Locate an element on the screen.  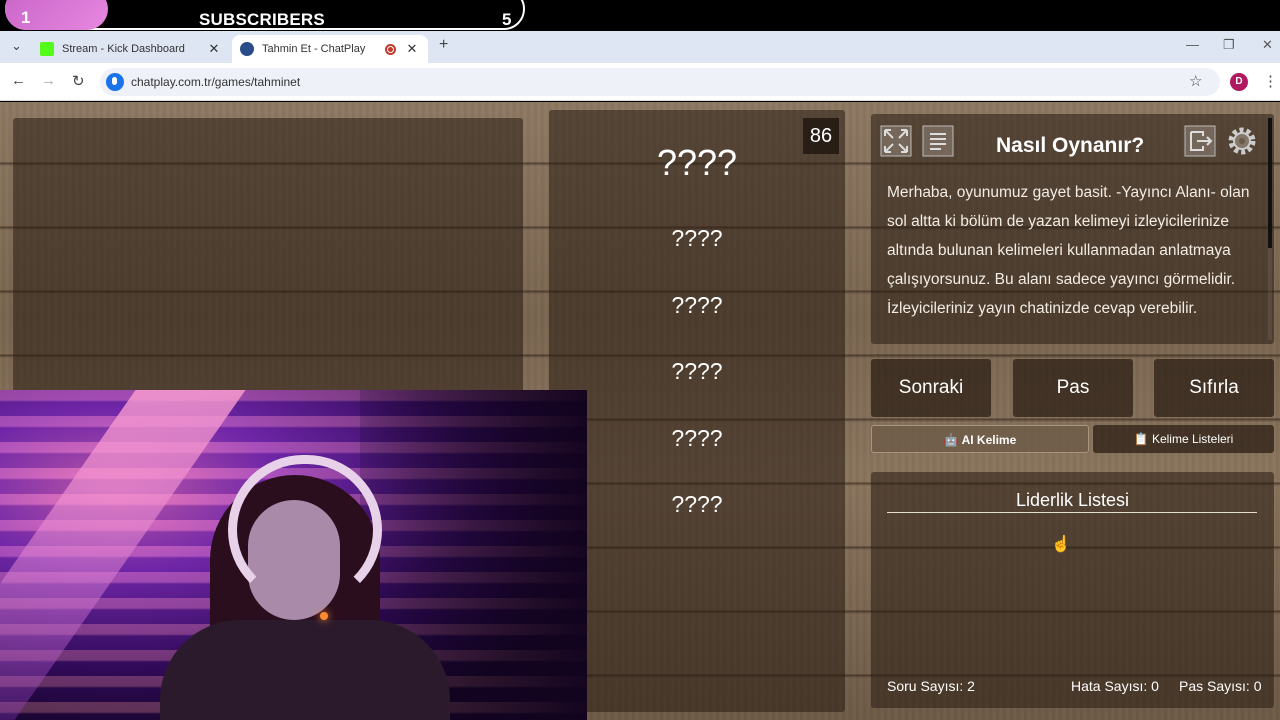
subscriber-count: 1 is located at coordinates (26, 17).